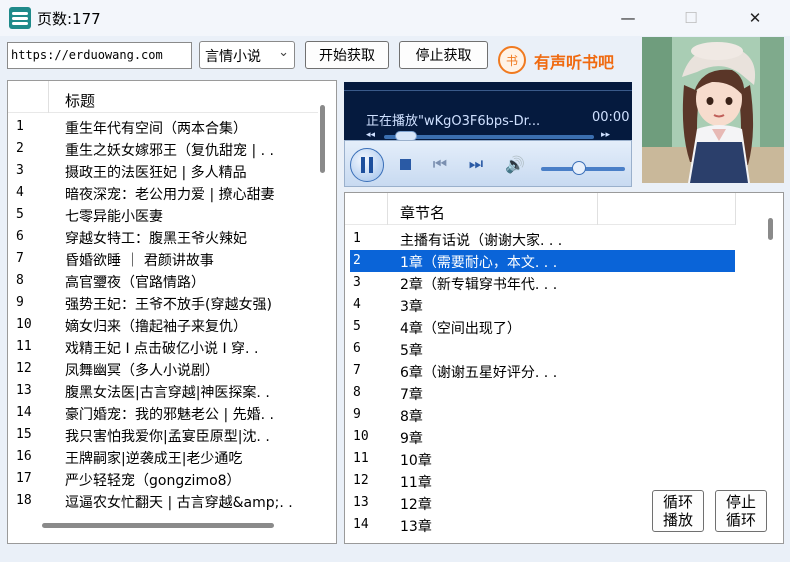  I want to click on book-row-number: 6, so click(20, 236).